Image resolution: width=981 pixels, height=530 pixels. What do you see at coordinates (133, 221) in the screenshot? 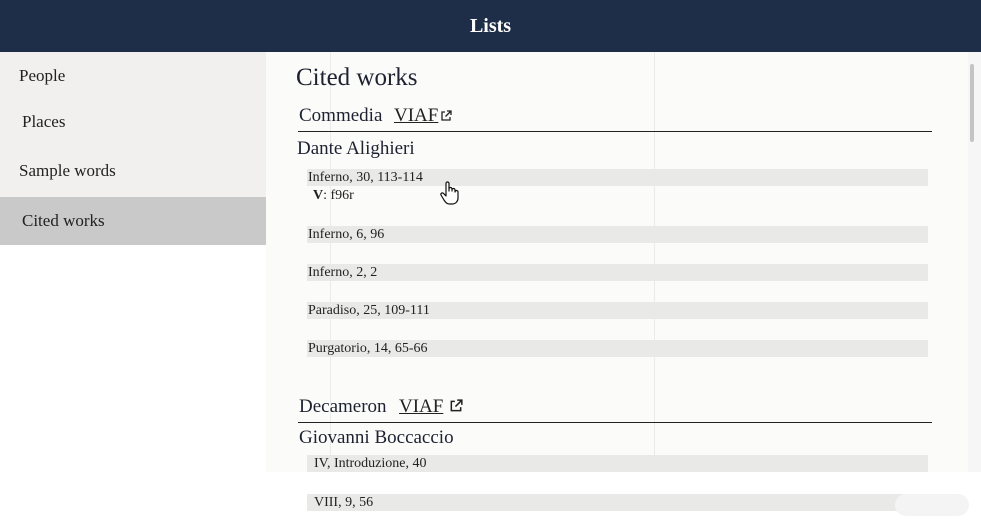
I see `sidebar-item-cited-works: Cited works` at bounding box center [133, 221].